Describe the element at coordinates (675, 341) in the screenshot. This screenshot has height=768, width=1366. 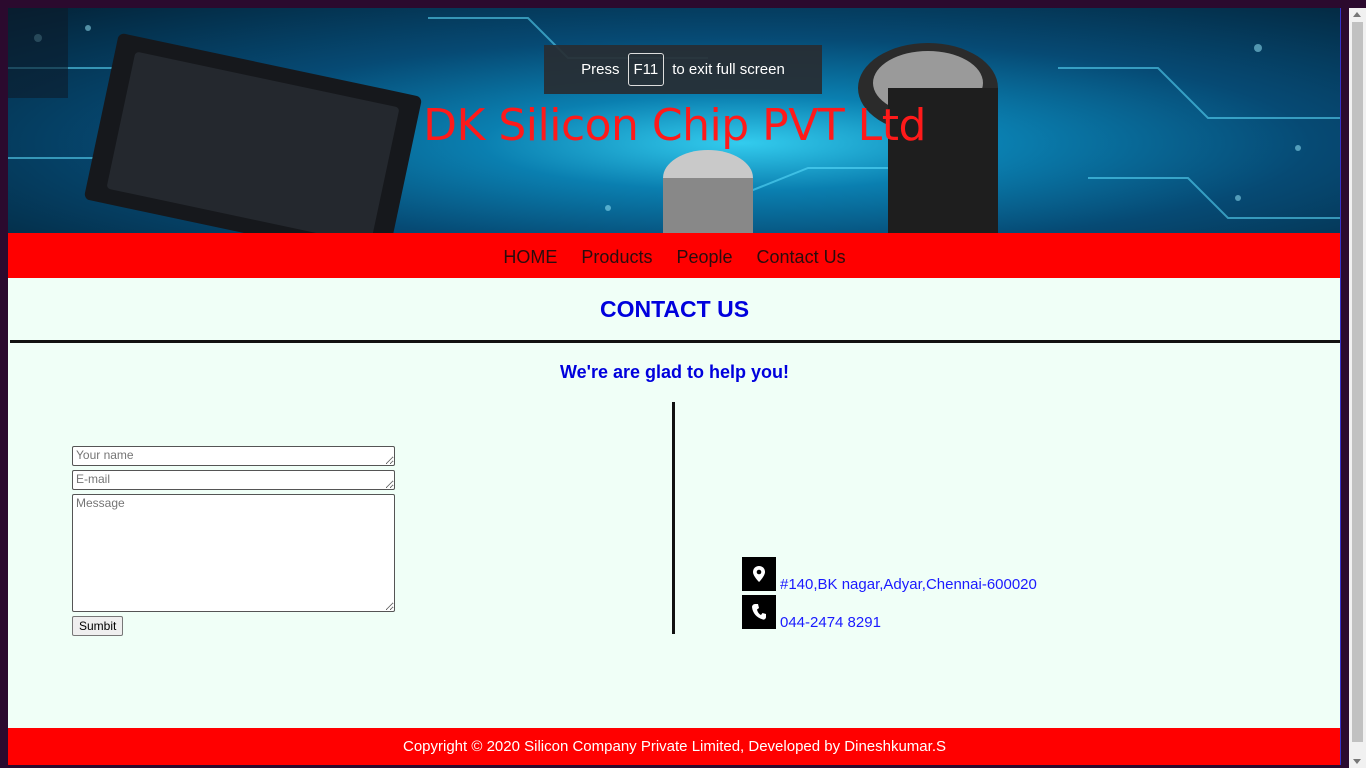
I see `heading-divider` at that location.